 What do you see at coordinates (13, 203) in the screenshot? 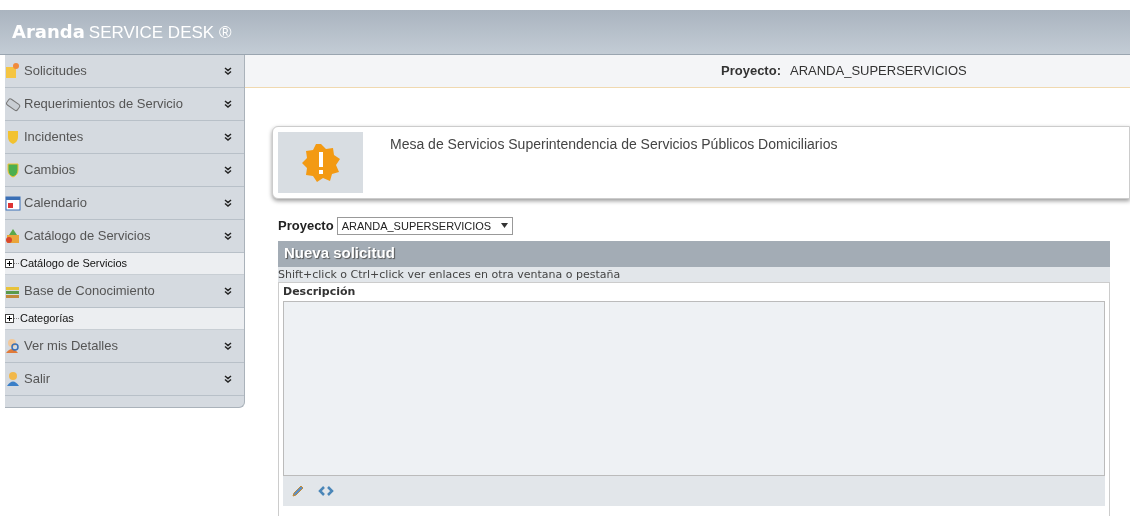
I see `calendar-icon` at bounding box center [13, 203].